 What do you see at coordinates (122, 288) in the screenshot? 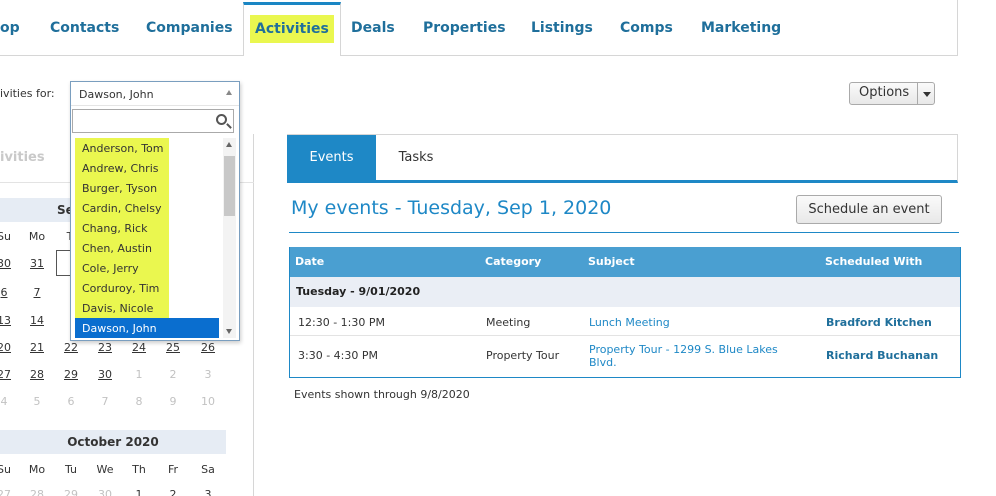
I see `user-option-label: Corduroy, Tim` at bounding box center [122, 288].